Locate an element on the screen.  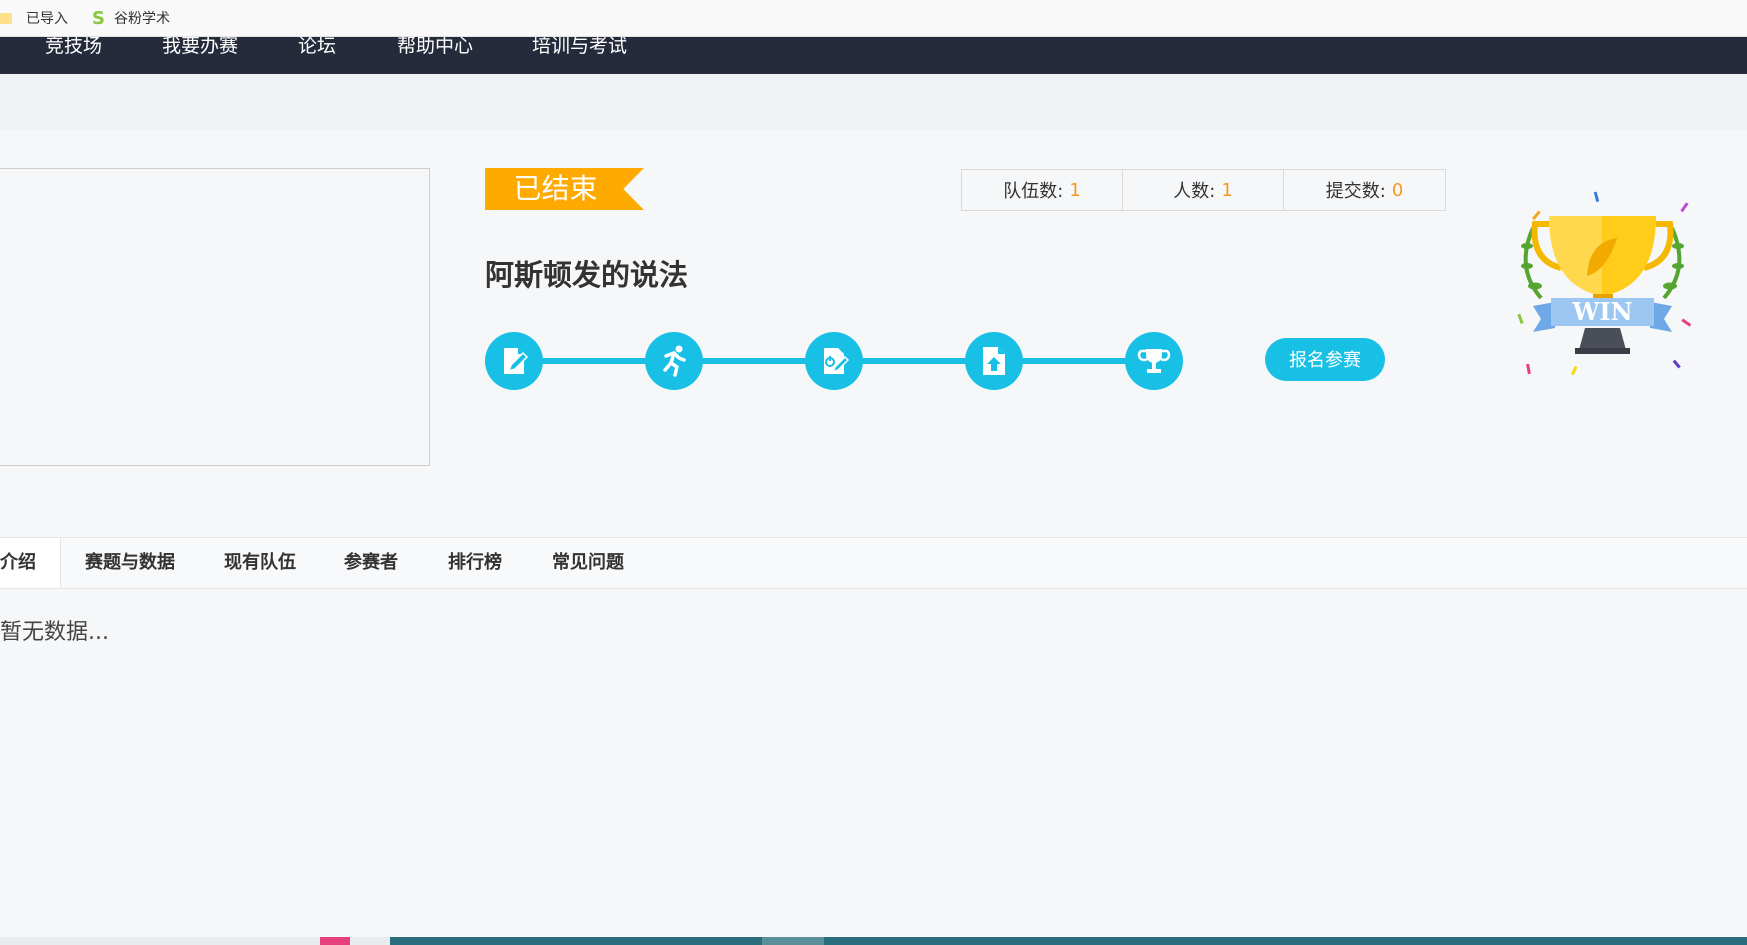
stat-people: 人数: 1 is located at coordinates (1203, 190).